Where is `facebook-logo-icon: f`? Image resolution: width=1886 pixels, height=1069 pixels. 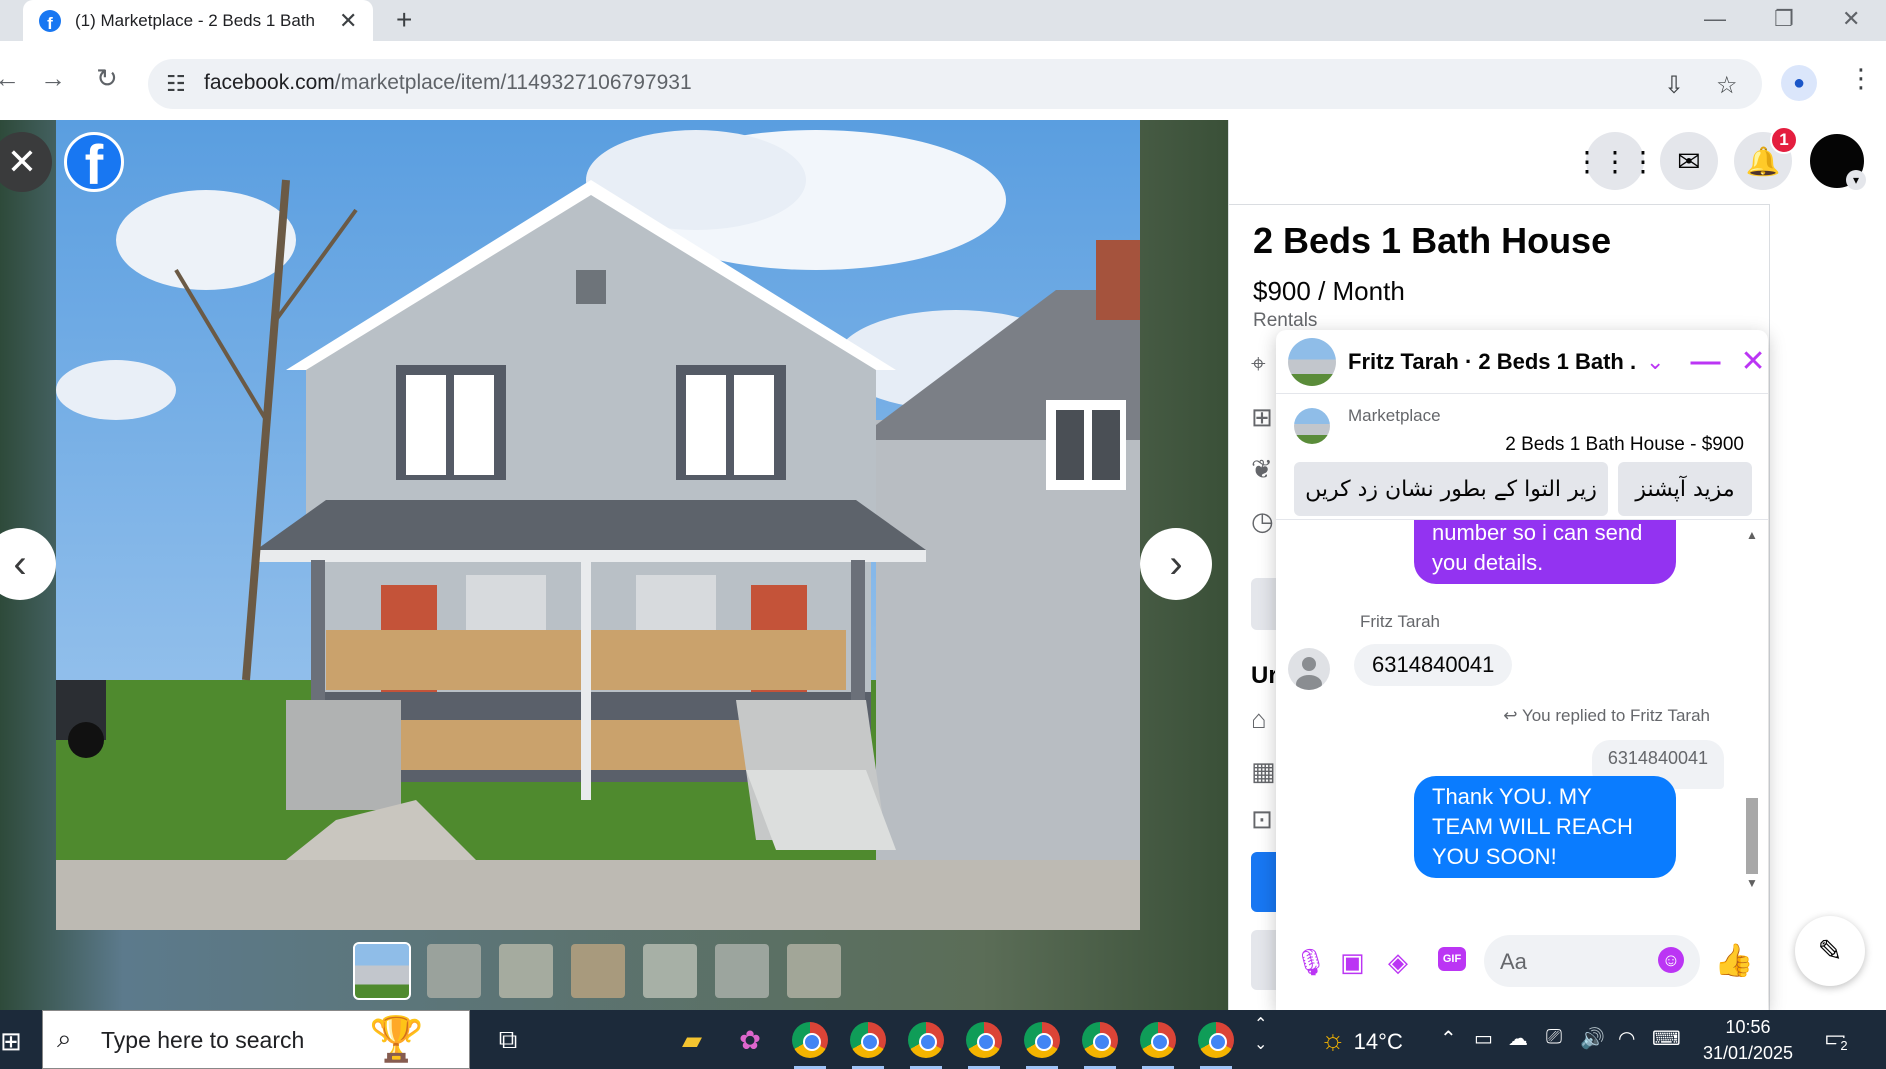
facebook-logo-icon: f is located at coordinates (94, 162).